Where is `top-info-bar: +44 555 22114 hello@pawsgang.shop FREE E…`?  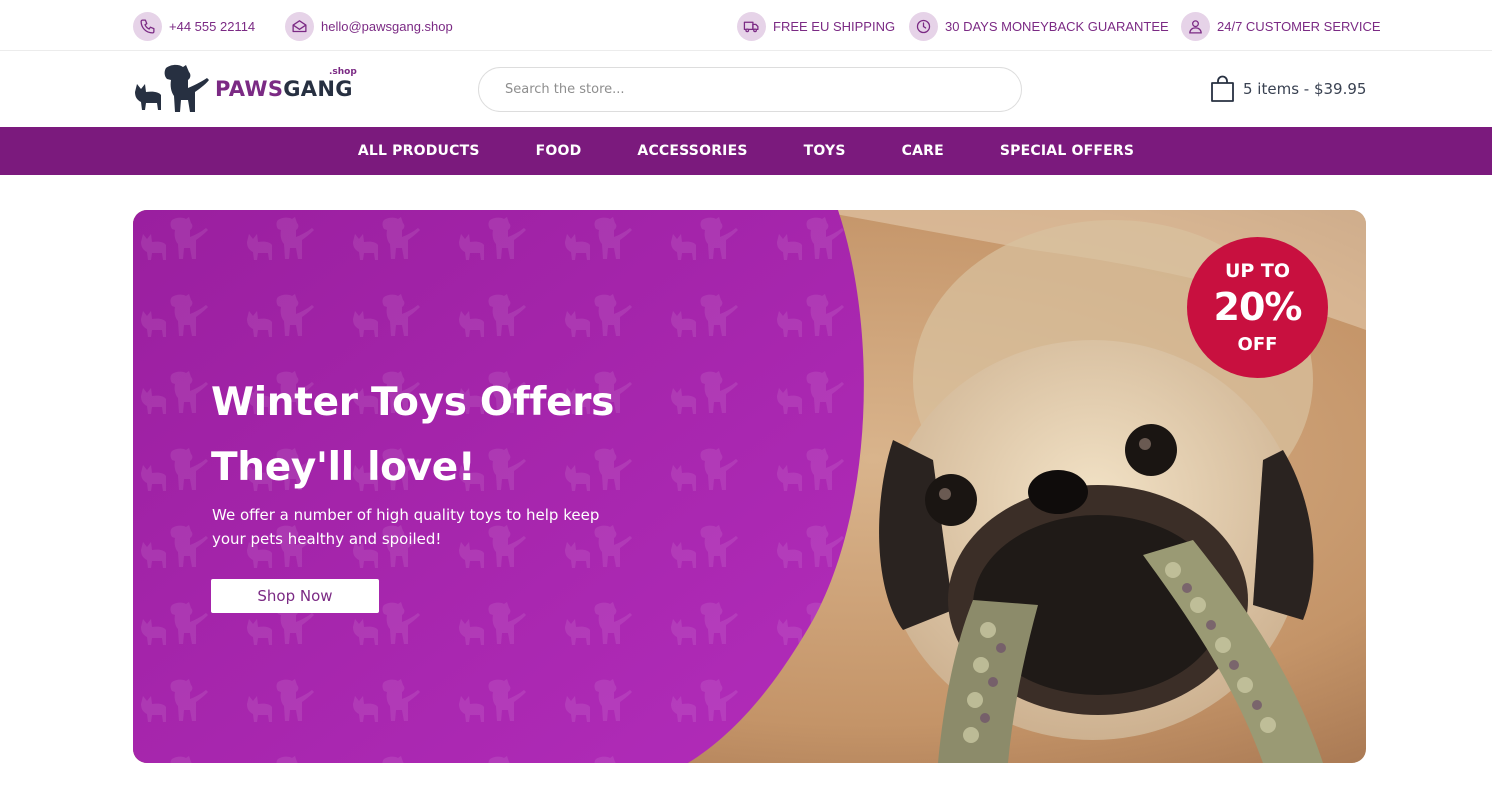
top-info-bar: +44 555 22114 hello@pawsgang.shop FREE E… is located at coordinates (746, 25).